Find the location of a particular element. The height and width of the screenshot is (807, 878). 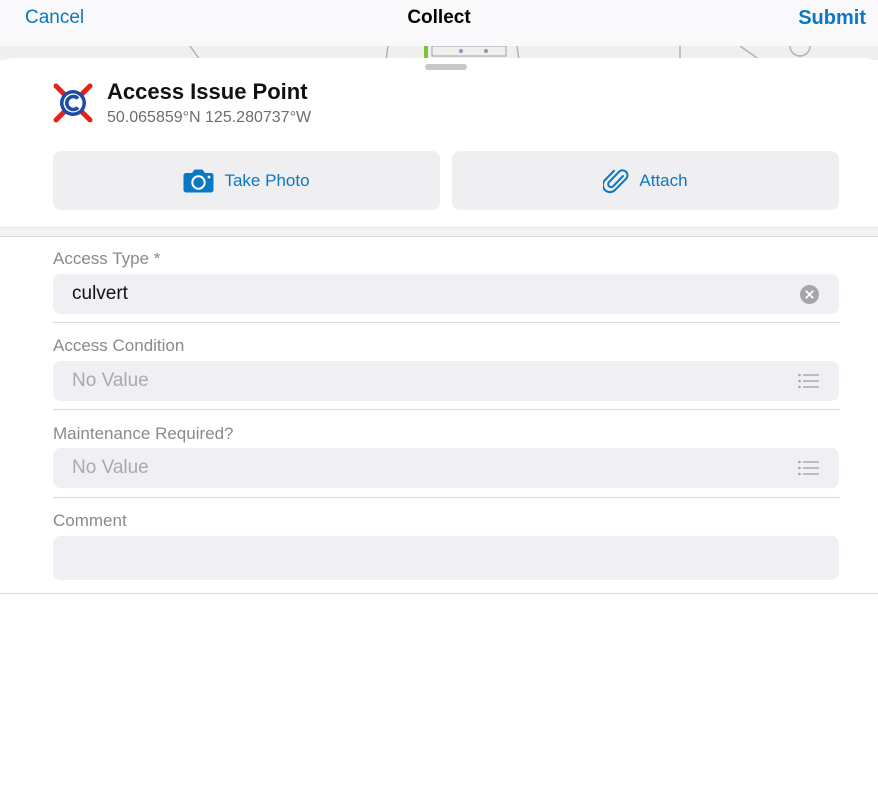

comment-label: Comment is located at coordinates (90, 520).